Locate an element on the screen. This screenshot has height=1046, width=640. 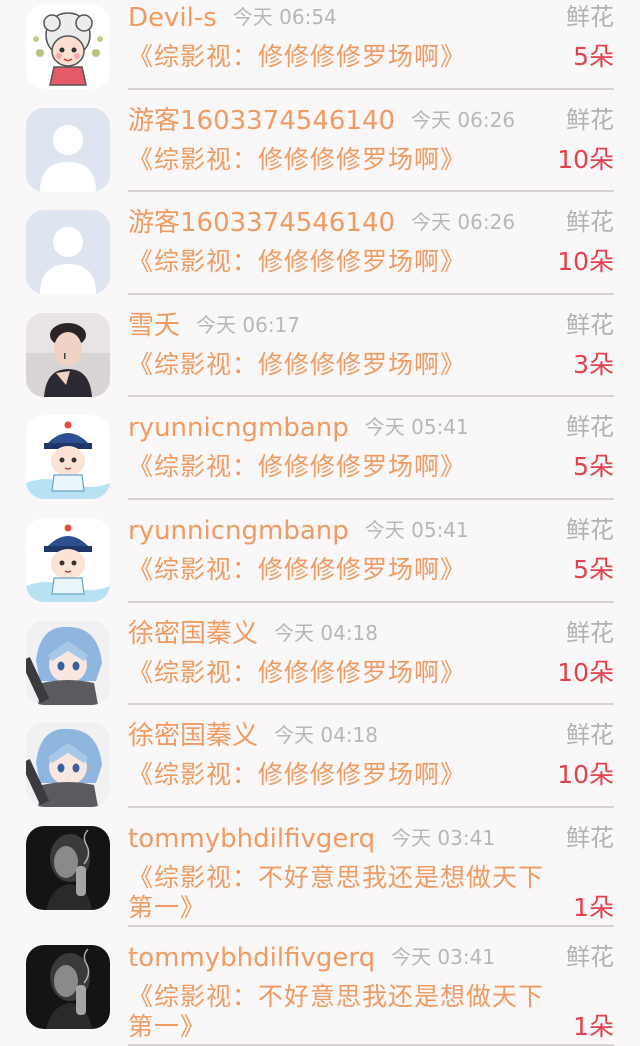
gift-count: 3朵 is located at coordinates (593, 364).